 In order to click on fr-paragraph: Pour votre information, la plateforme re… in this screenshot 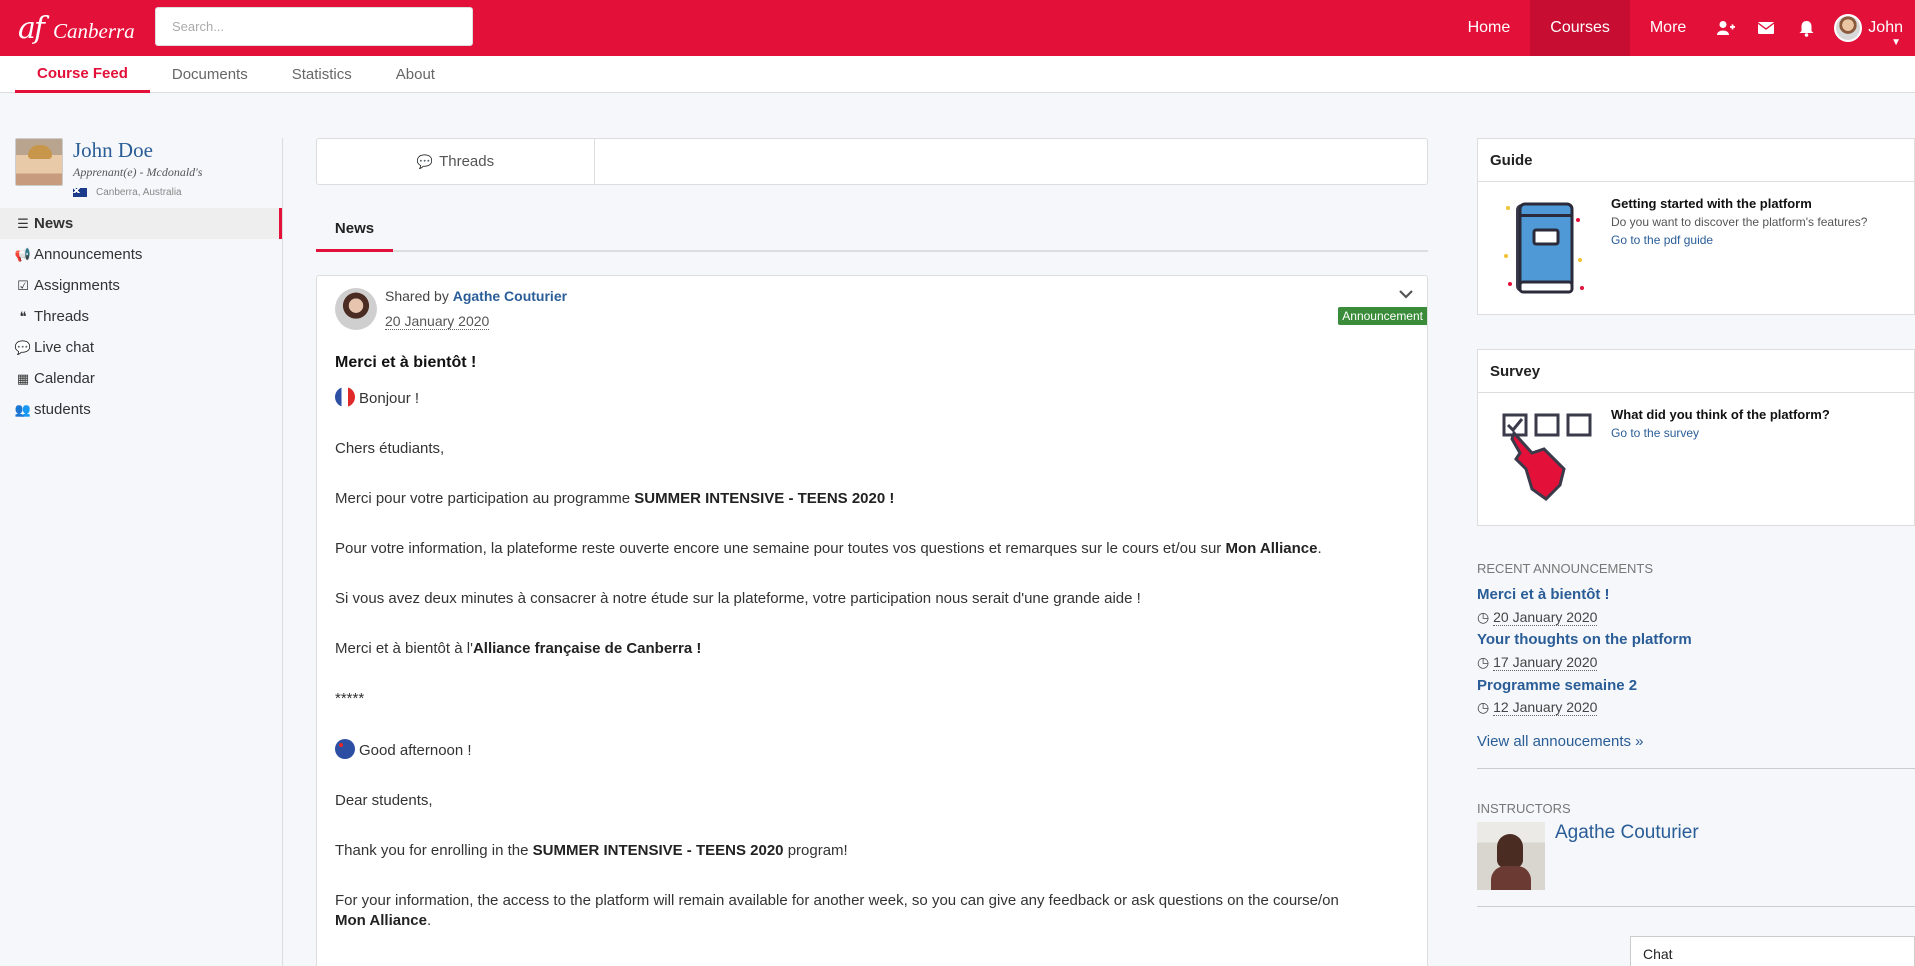, I will do `click(875, 549)`.